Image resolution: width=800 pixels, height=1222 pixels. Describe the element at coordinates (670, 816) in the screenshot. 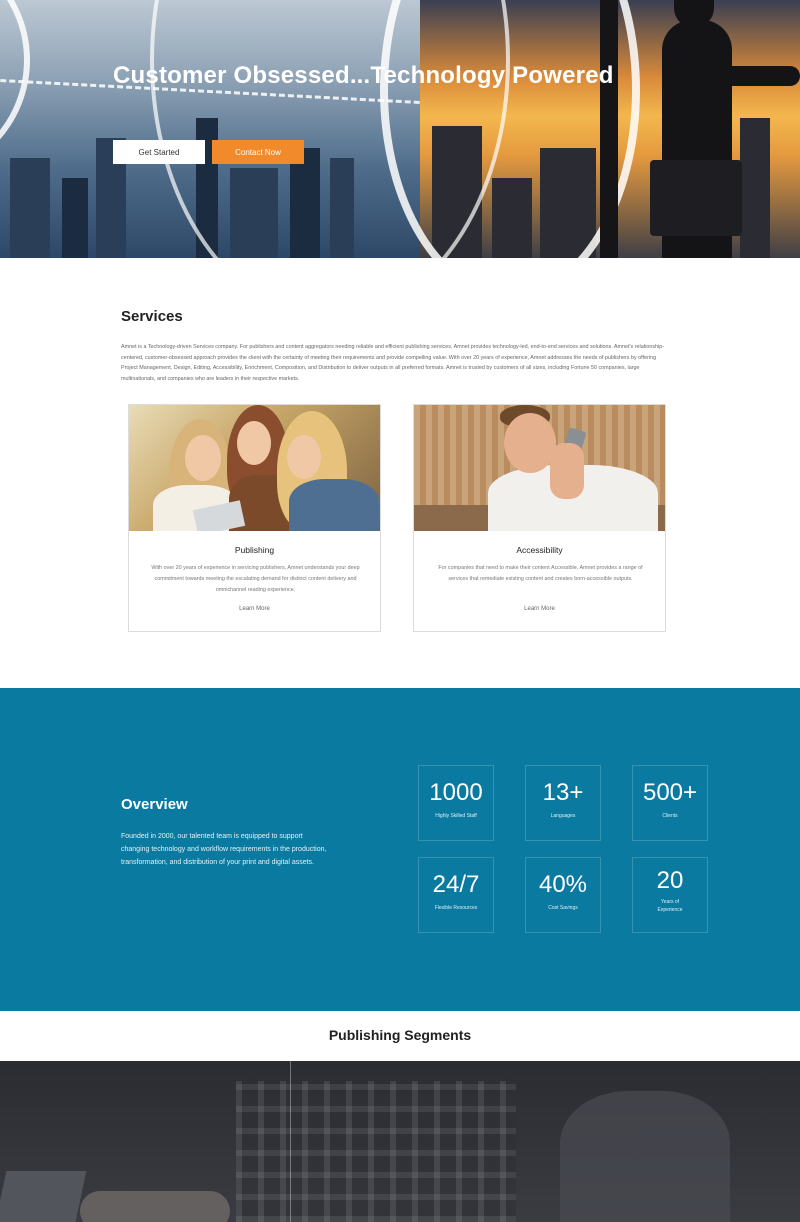

I see `stat-label: Clients` at that location.